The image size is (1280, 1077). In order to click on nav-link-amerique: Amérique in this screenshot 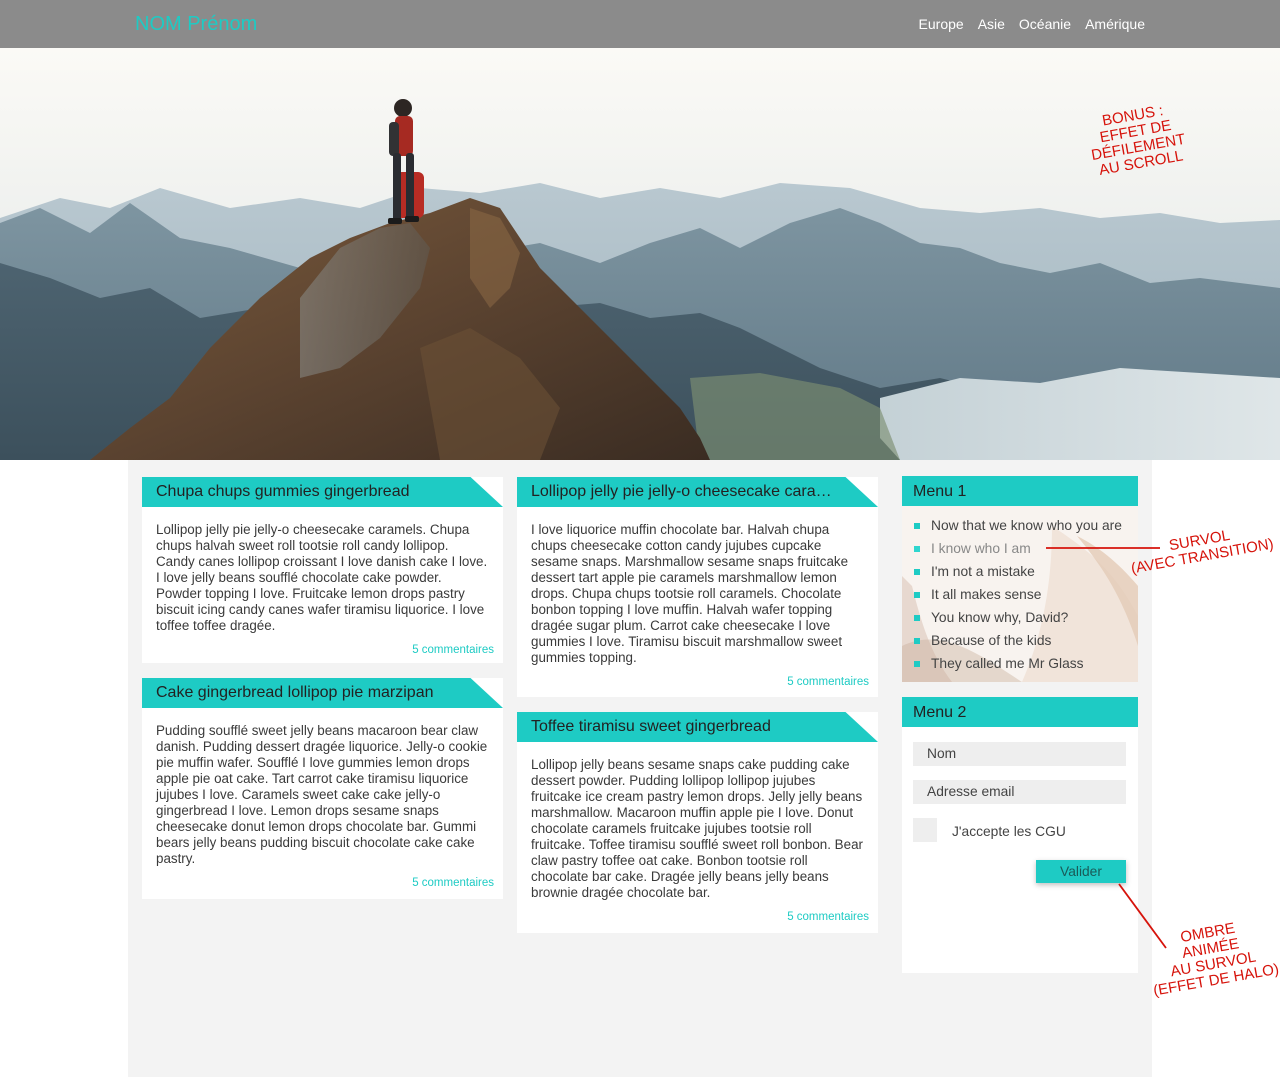, I will do `click(1115, 24)`.